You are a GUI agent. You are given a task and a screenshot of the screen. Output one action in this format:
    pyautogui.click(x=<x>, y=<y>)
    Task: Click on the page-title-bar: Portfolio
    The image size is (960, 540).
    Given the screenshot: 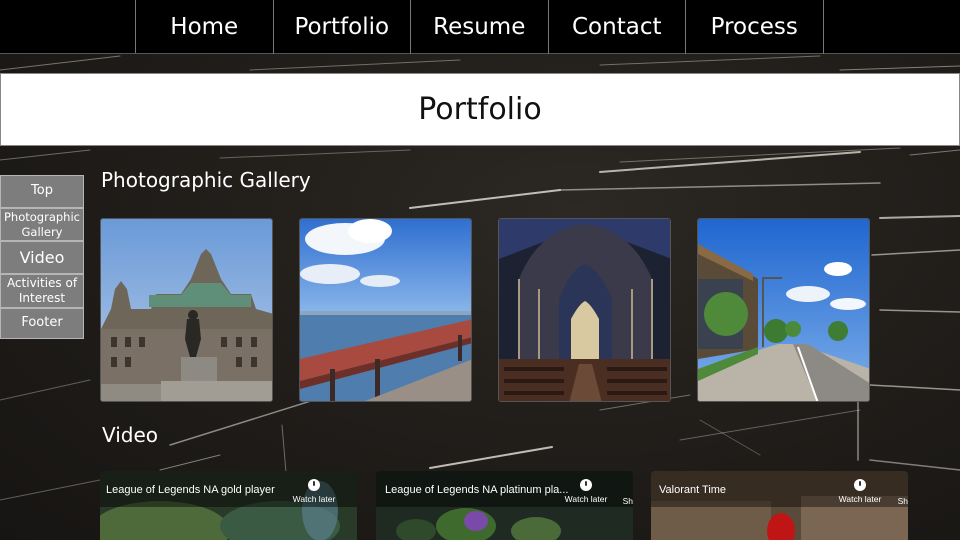 What is the action you would take?
    pyautogui.click(x=480, y=109)
    